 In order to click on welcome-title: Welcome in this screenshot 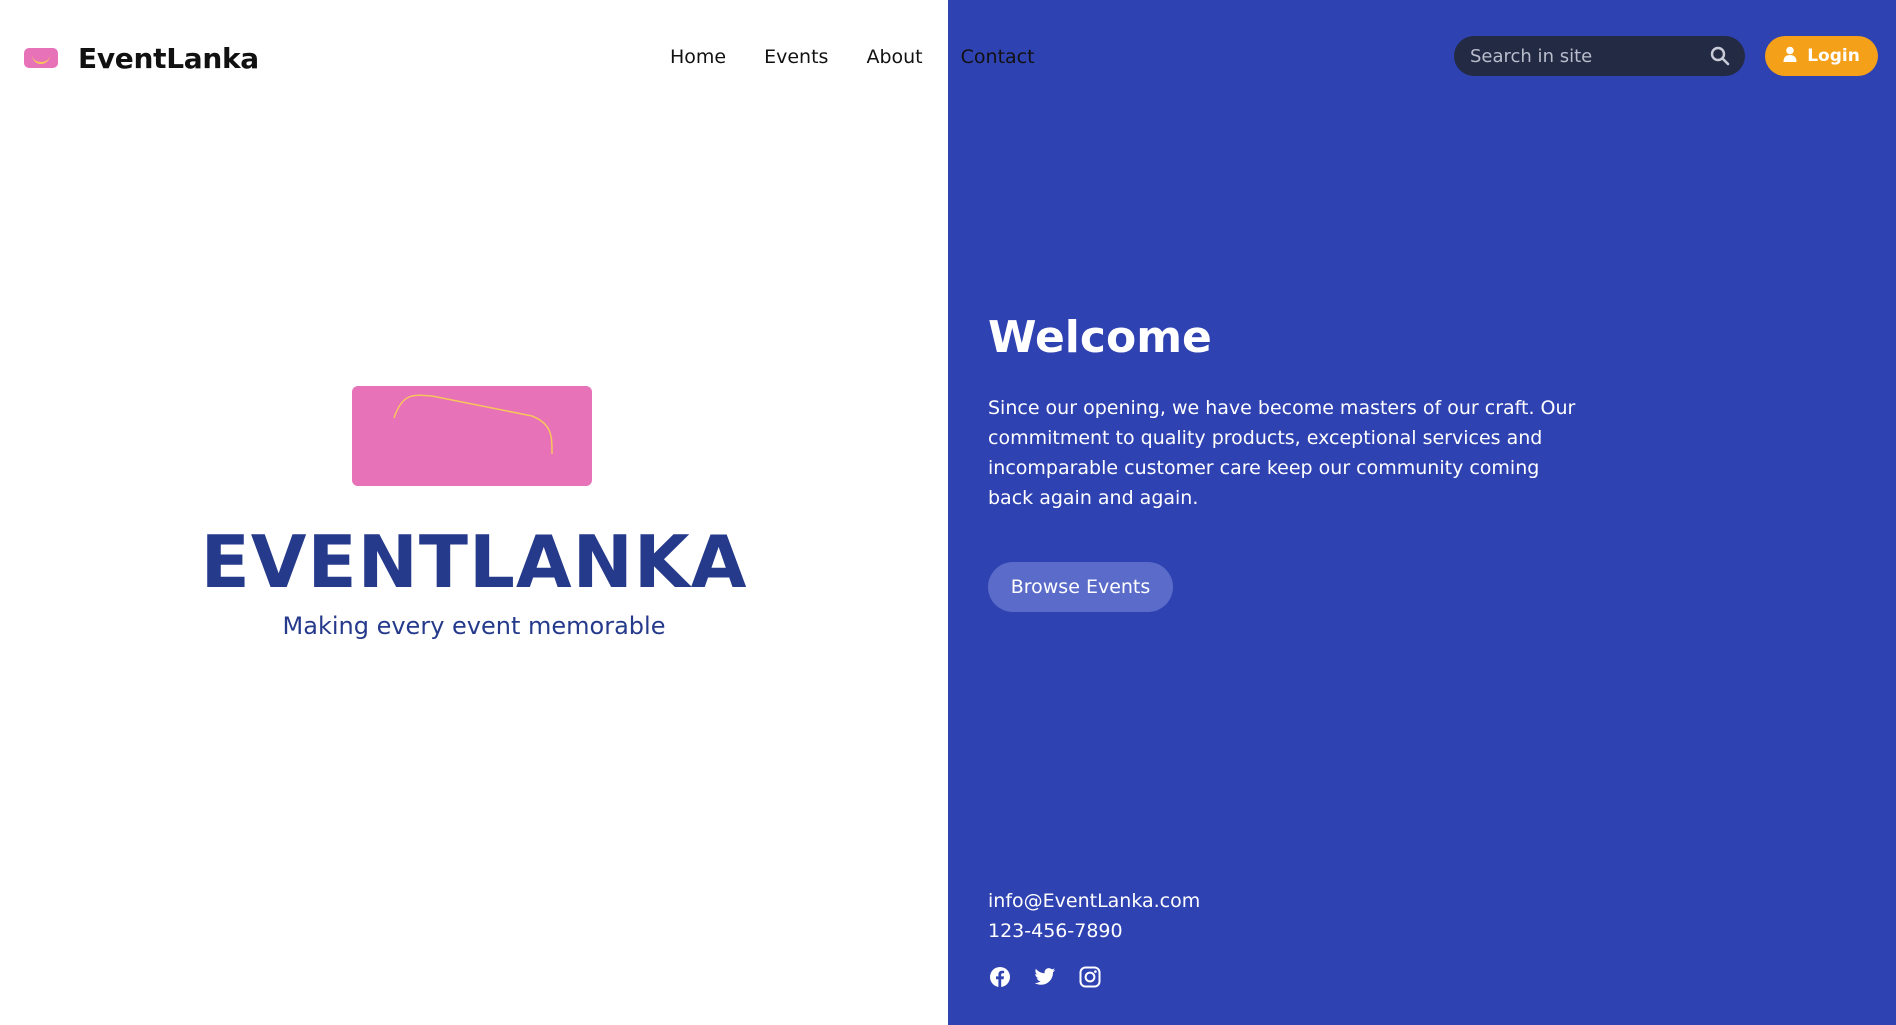, I will do `click(1100, 337)`.